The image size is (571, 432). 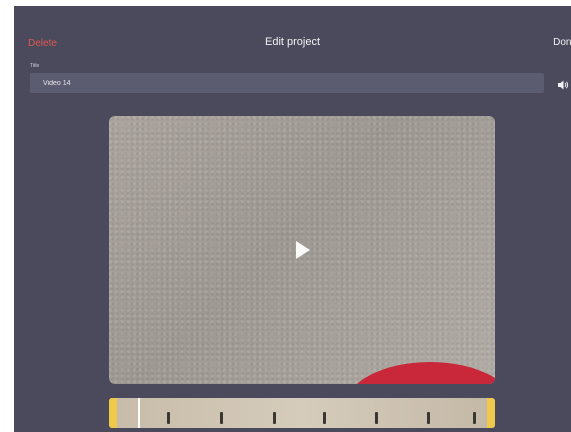 What do you see at coordinates (287, 83) in the screenshot?
I see `title-input` at bounding box center [287, 83].